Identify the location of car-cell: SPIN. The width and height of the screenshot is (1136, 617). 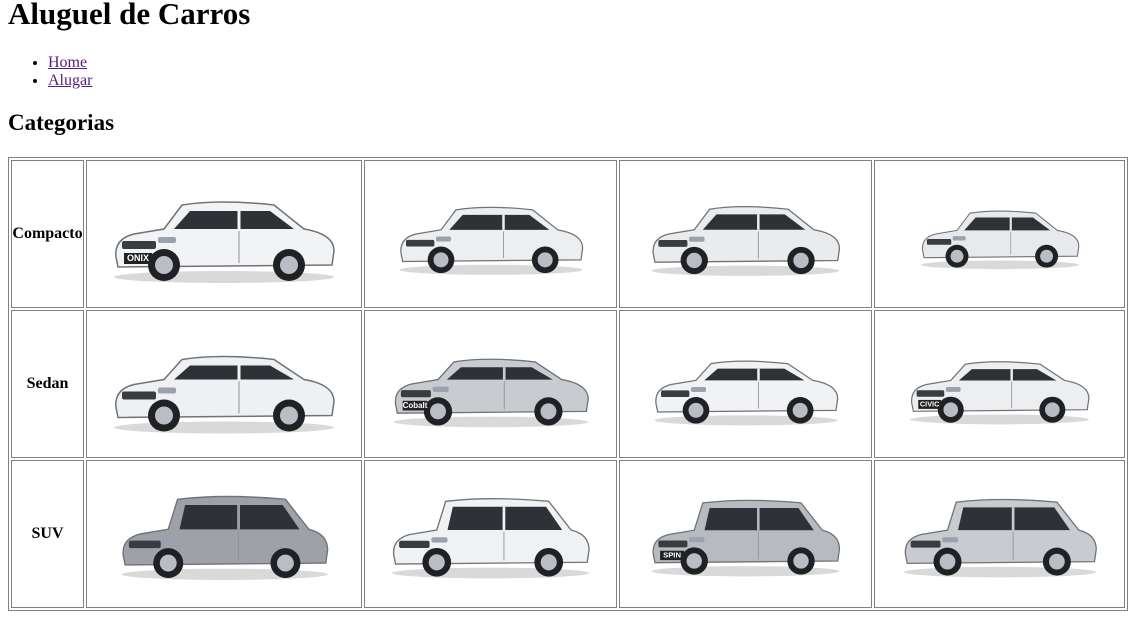
(745, 534).